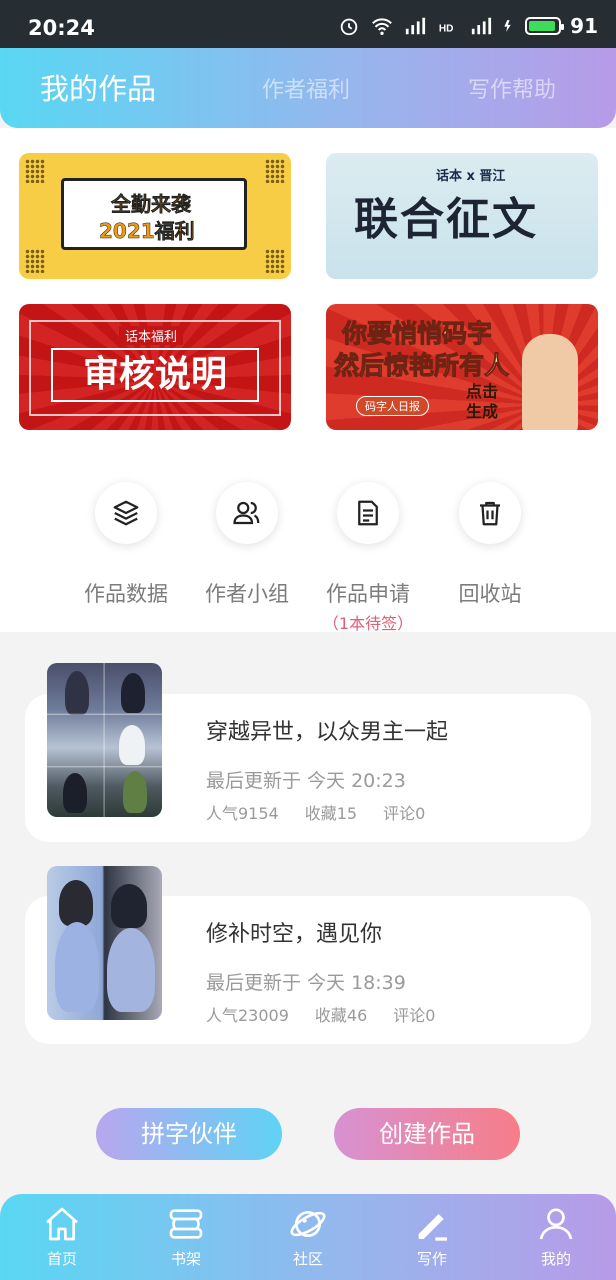 Image resolution: width=616 pixels, height=1280 pixels. What do you see at coordinates (185, 1259) in the screenshot?
I see `nav-label: 书架` at bounding box center [185, 1259].